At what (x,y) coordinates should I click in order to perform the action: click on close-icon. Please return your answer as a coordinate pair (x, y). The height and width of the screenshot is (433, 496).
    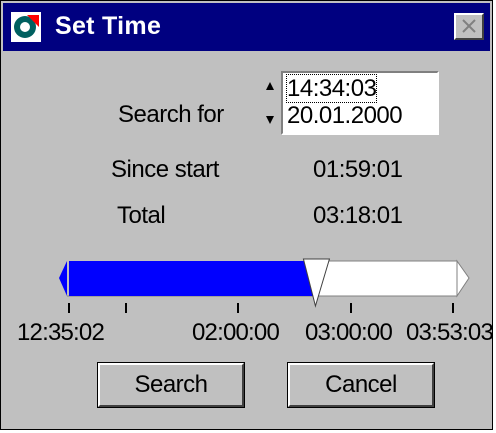
    Looking at the image, I should click on (469, 26).